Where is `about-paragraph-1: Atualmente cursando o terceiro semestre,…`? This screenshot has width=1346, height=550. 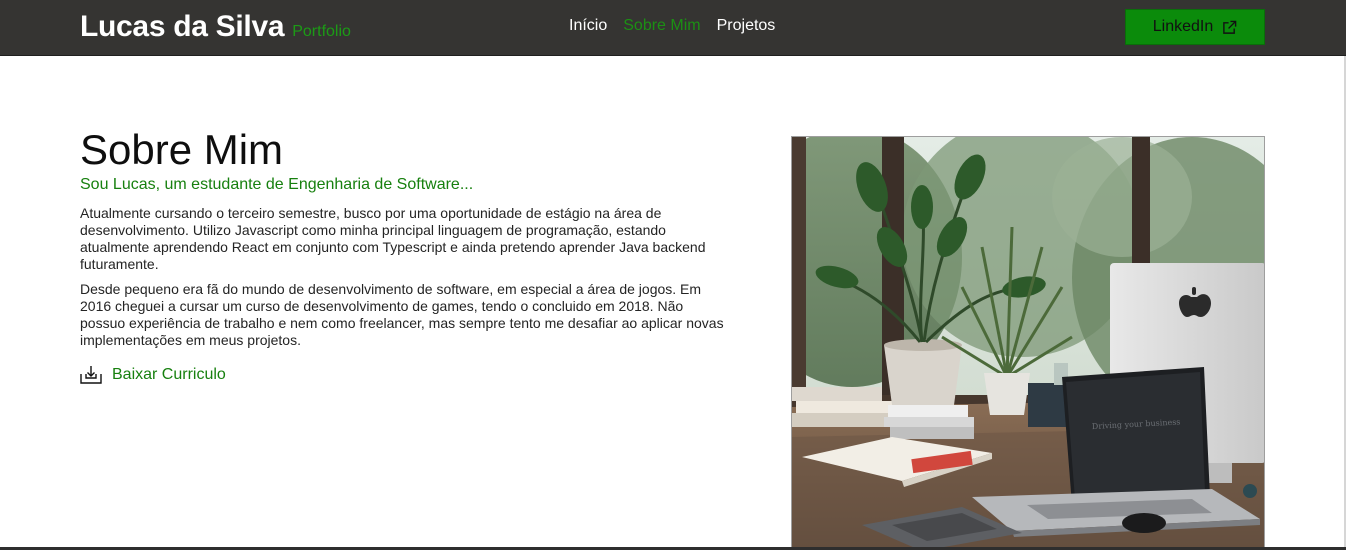 about-paragraph-1: Atualmente cursando o terceiro semestre,… is located at coordinates (393, 238).